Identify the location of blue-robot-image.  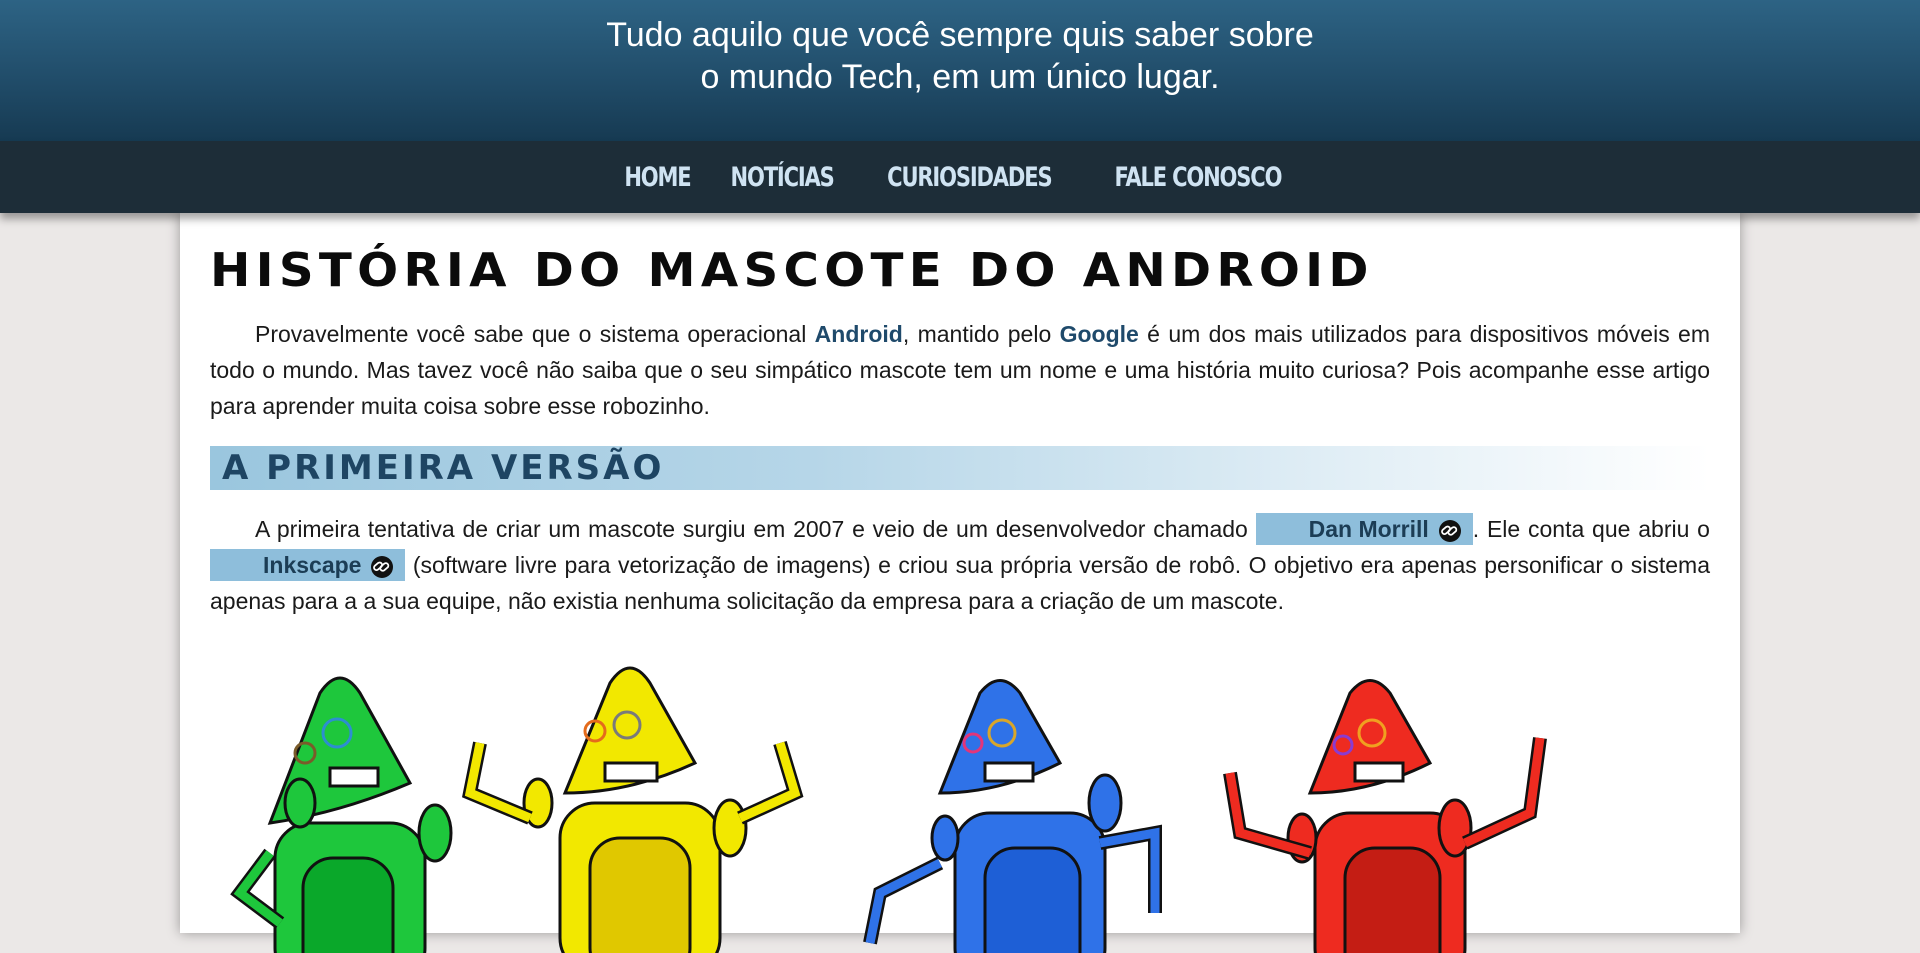
(1012, 817).